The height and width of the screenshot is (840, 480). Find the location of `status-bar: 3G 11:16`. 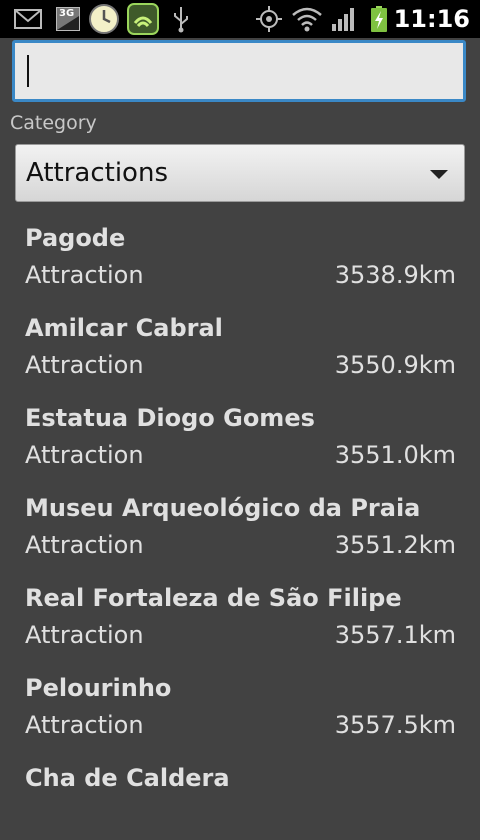

status-bar: 3G 11:16 is located at coordinates (240, 19).